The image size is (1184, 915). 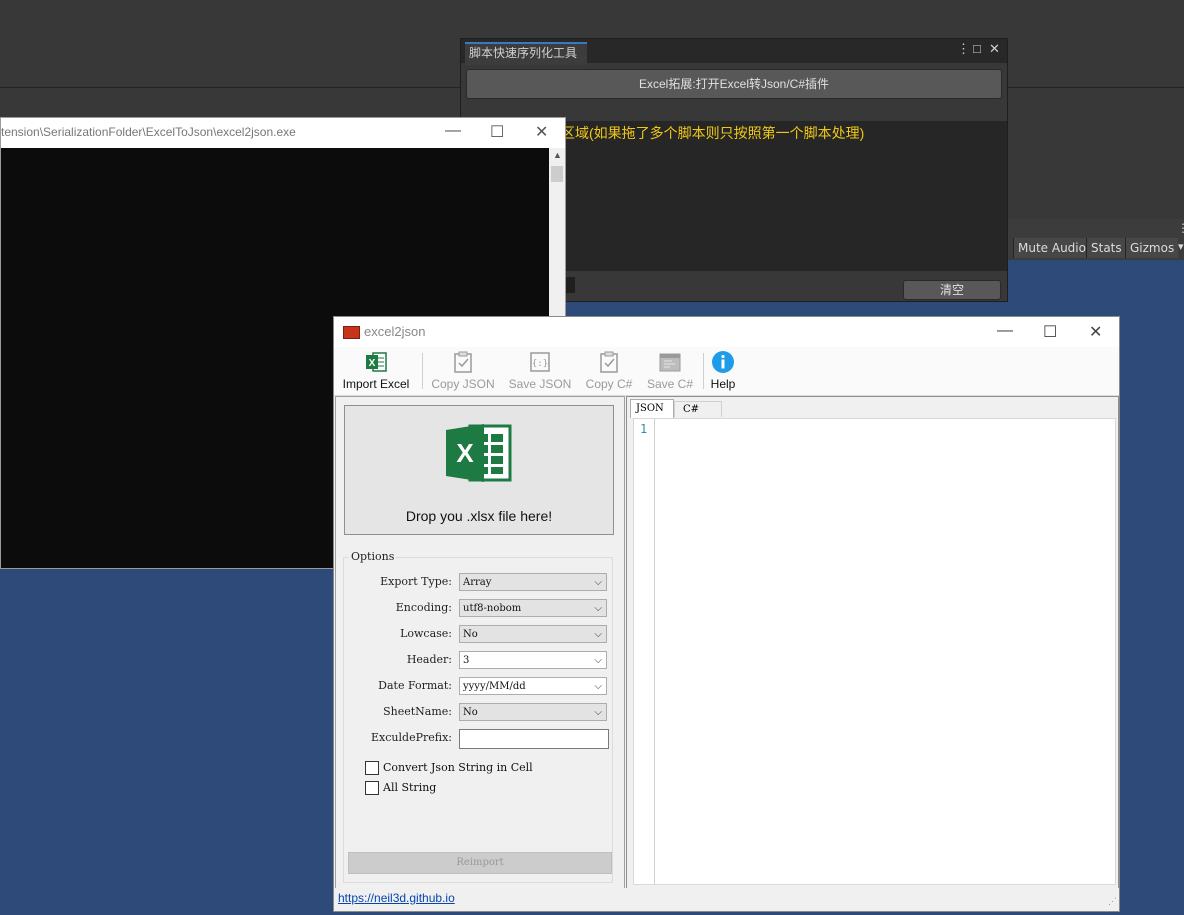 I want to click on code-file-icon, so click(x=670, y=362).